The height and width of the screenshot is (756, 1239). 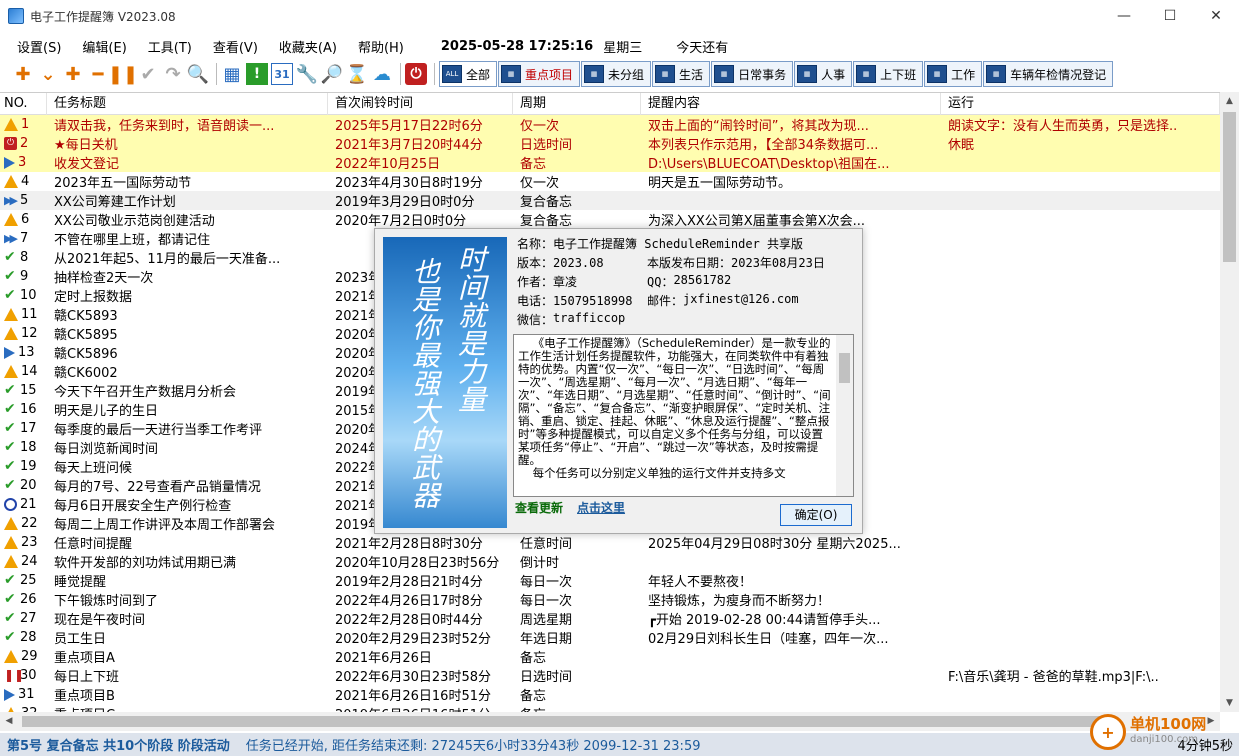 What do you see at coordinates (953, 74) in the screenshot?
I see `category-work: ▦ 工作` at bounding box center [953, 74].